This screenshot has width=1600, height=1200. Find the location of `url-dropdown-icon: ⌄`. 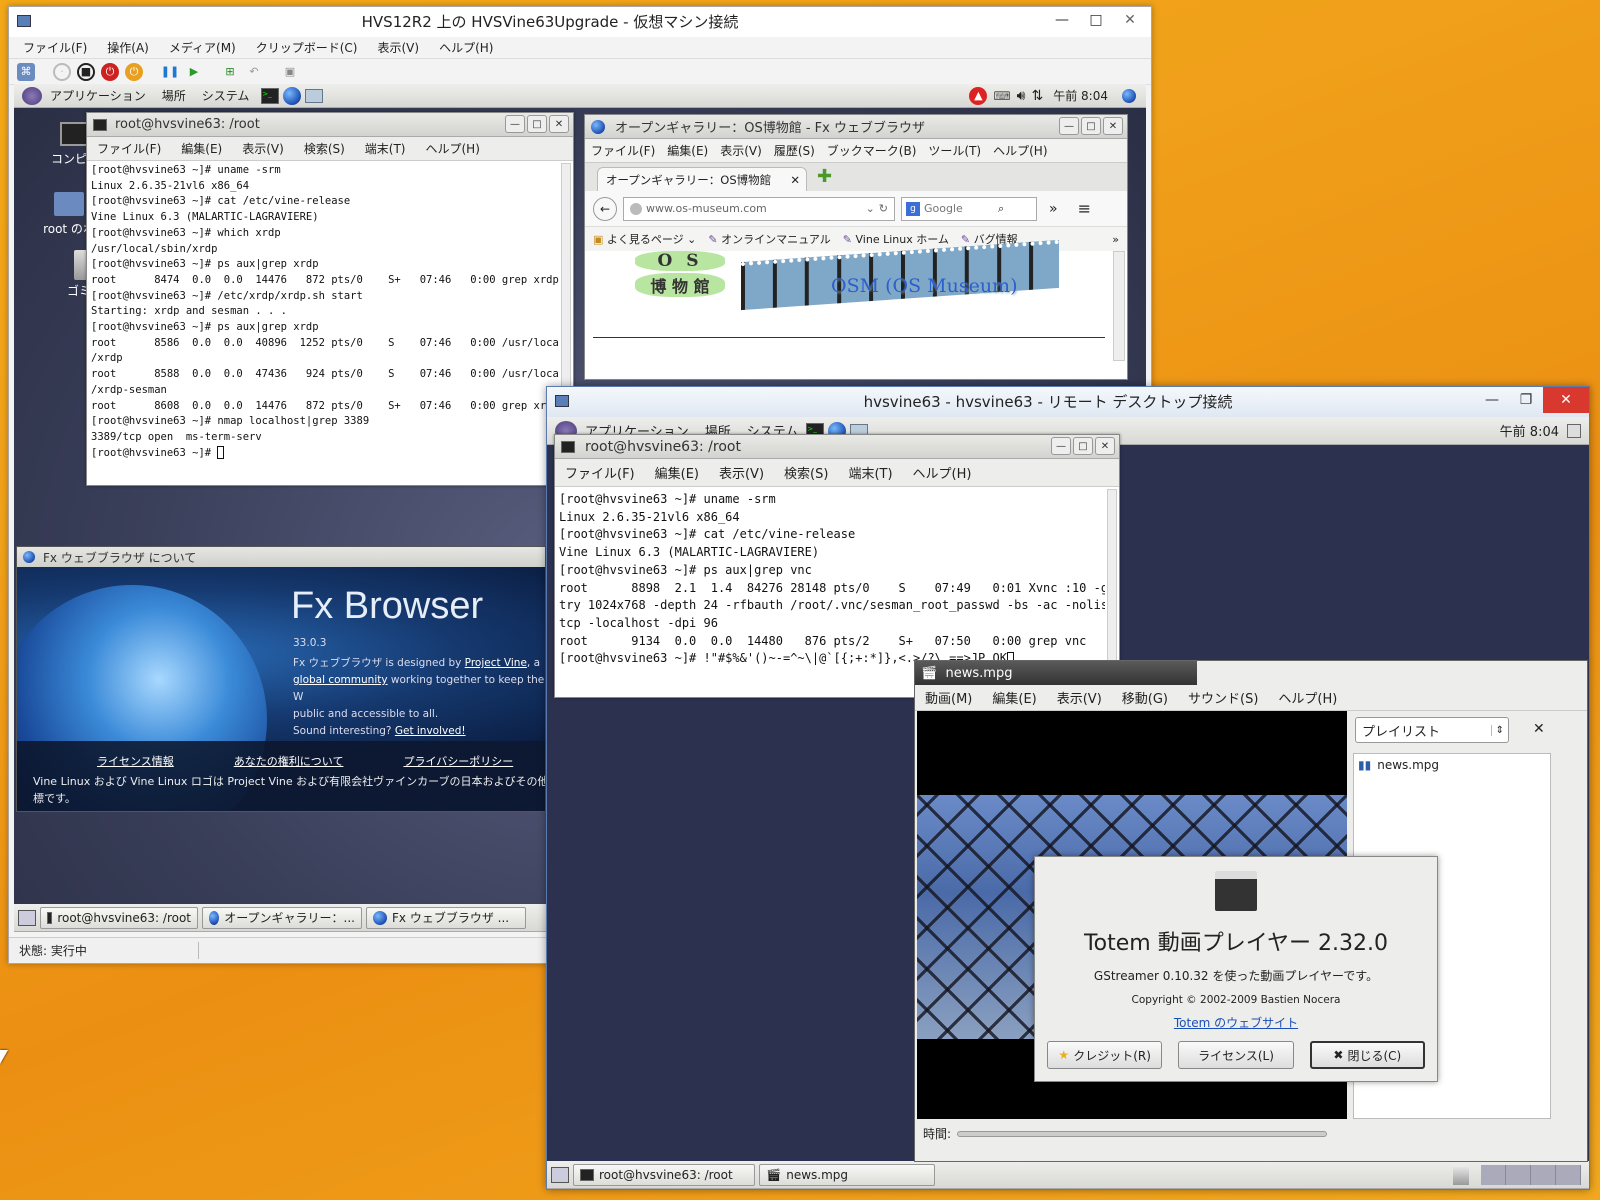

url-dropdown-icon: ⌄ is located at coordinates (870, 208).